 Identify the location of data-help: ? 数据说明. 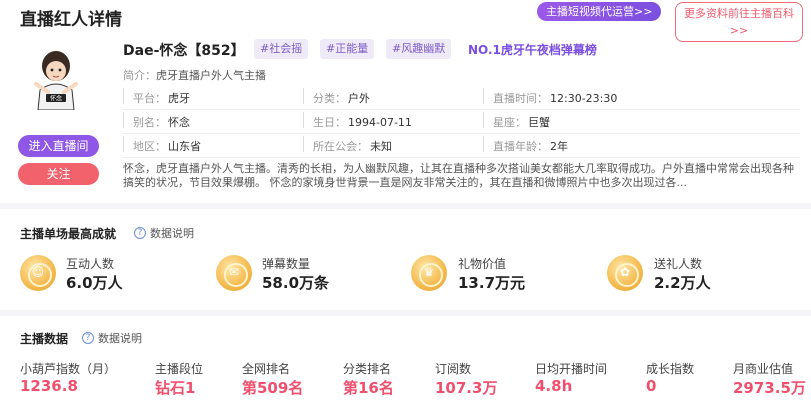
(112, 338).